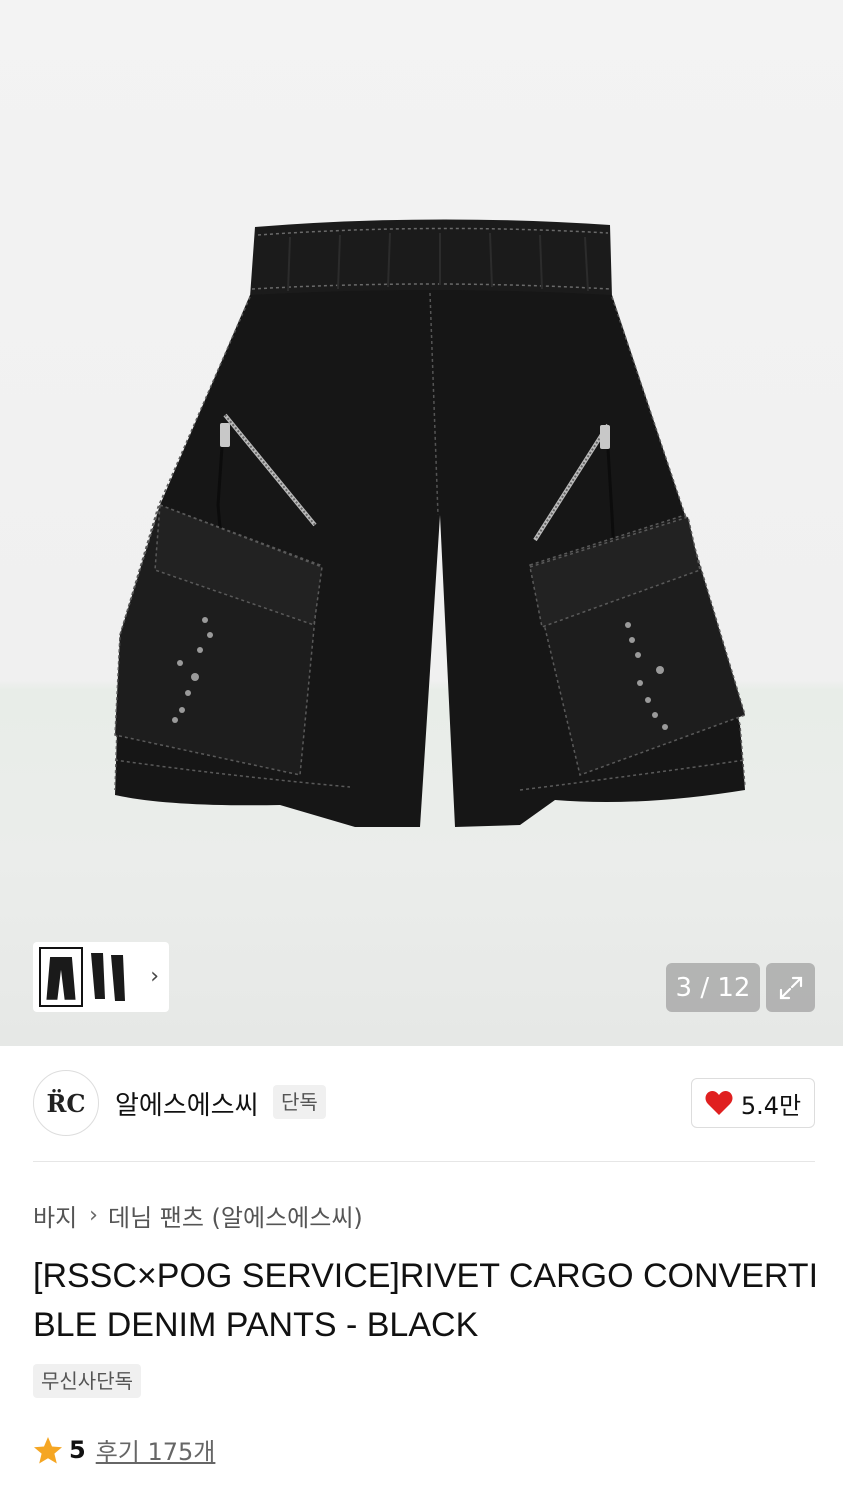 This screenshot has width=843, height=1500. Describe the element at coordinates (187, 1103) in the screenshot. I see `brand-name: 알에스에스씨` at that location.